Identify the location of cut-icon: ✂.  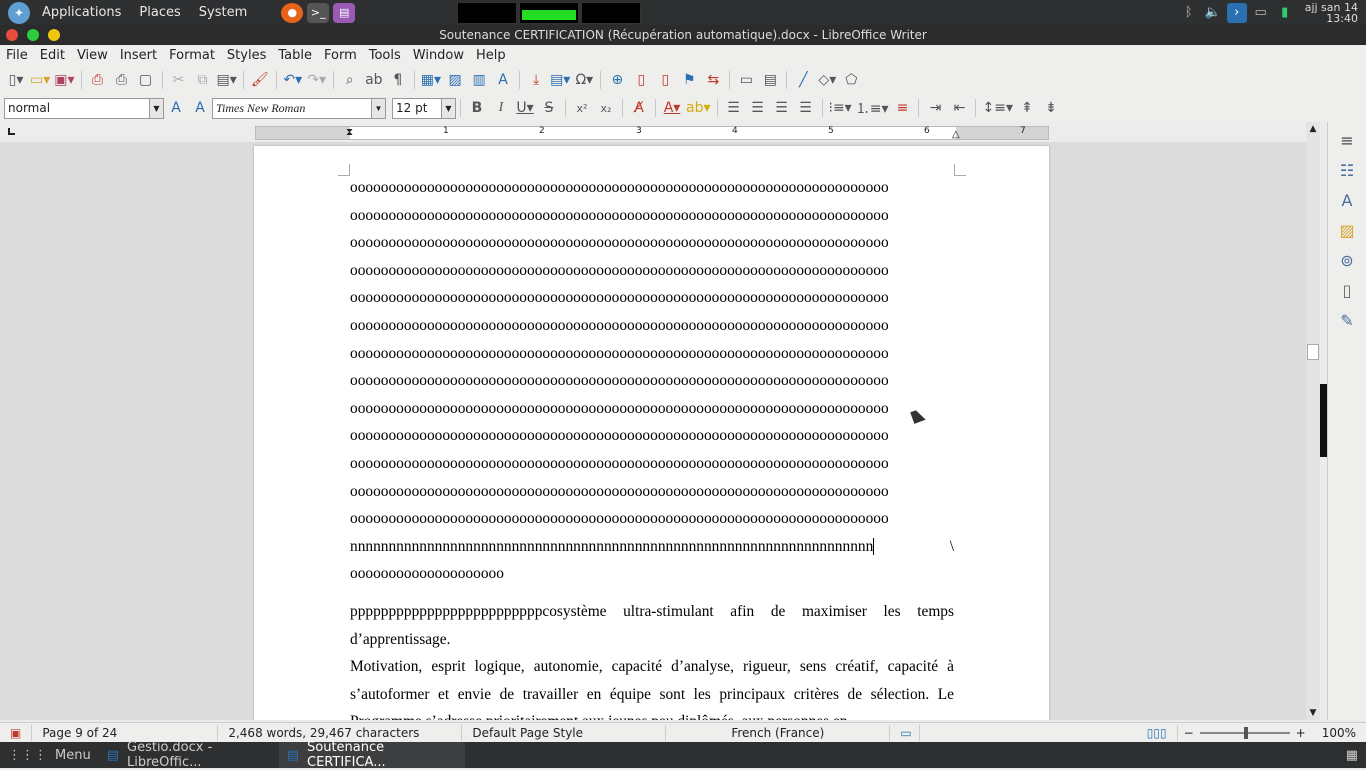
(179, 80).